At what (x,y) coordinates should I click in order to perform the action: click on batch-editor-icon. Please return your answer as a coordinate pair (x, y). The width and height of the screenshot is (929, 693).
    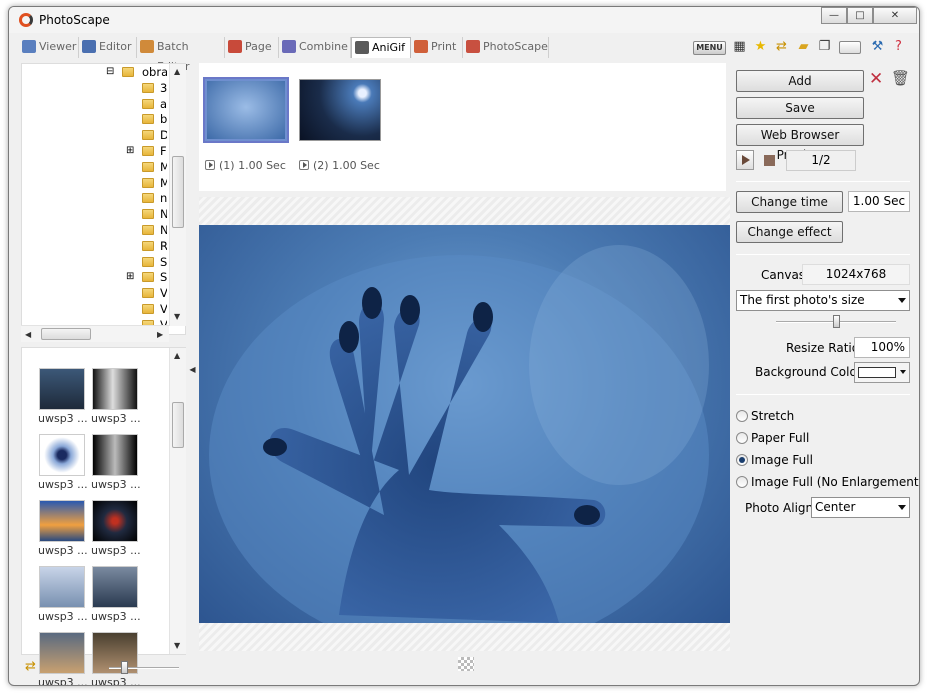
    Looking at the image, I should click on (147, 46).